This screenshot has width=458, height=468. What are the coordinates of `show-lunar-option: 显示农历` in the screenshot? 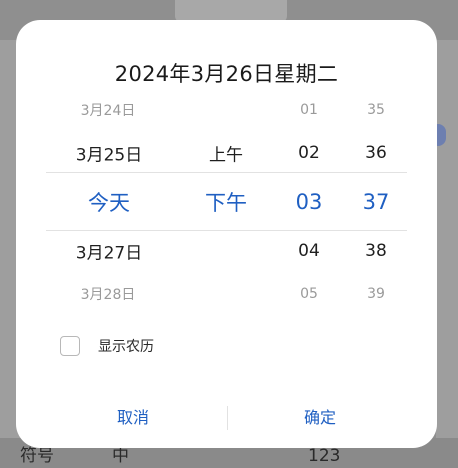 It's located at (107, 346).